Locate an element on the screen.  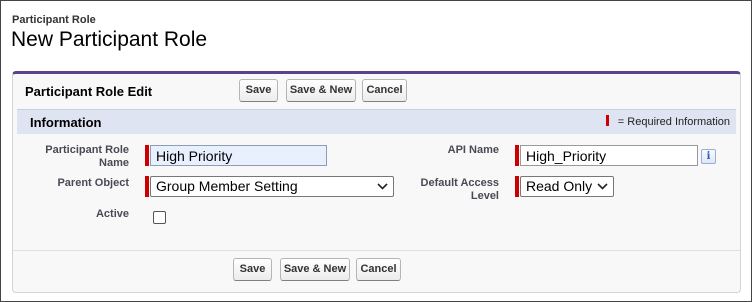
save-button-top: Save is located at coordinates (258, 90).